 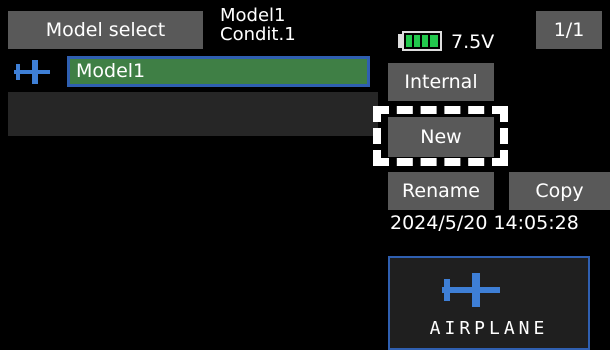 I want to click on page-indicator-tab: 1/1, so click(x=569, y=30).